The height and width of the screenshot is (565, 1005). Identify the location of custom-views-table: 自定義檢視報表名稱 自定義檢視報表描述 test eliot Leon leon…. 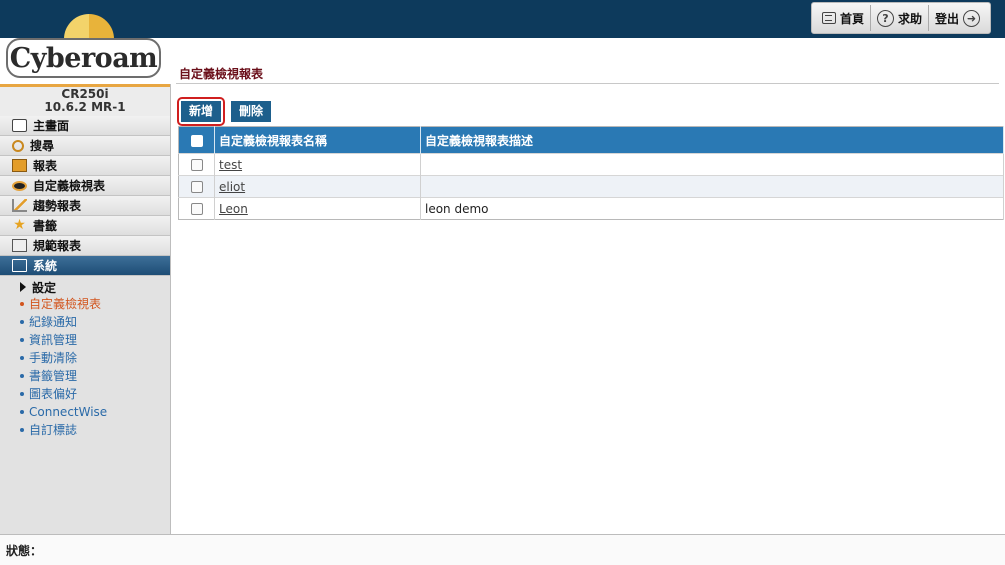
(591, 173).